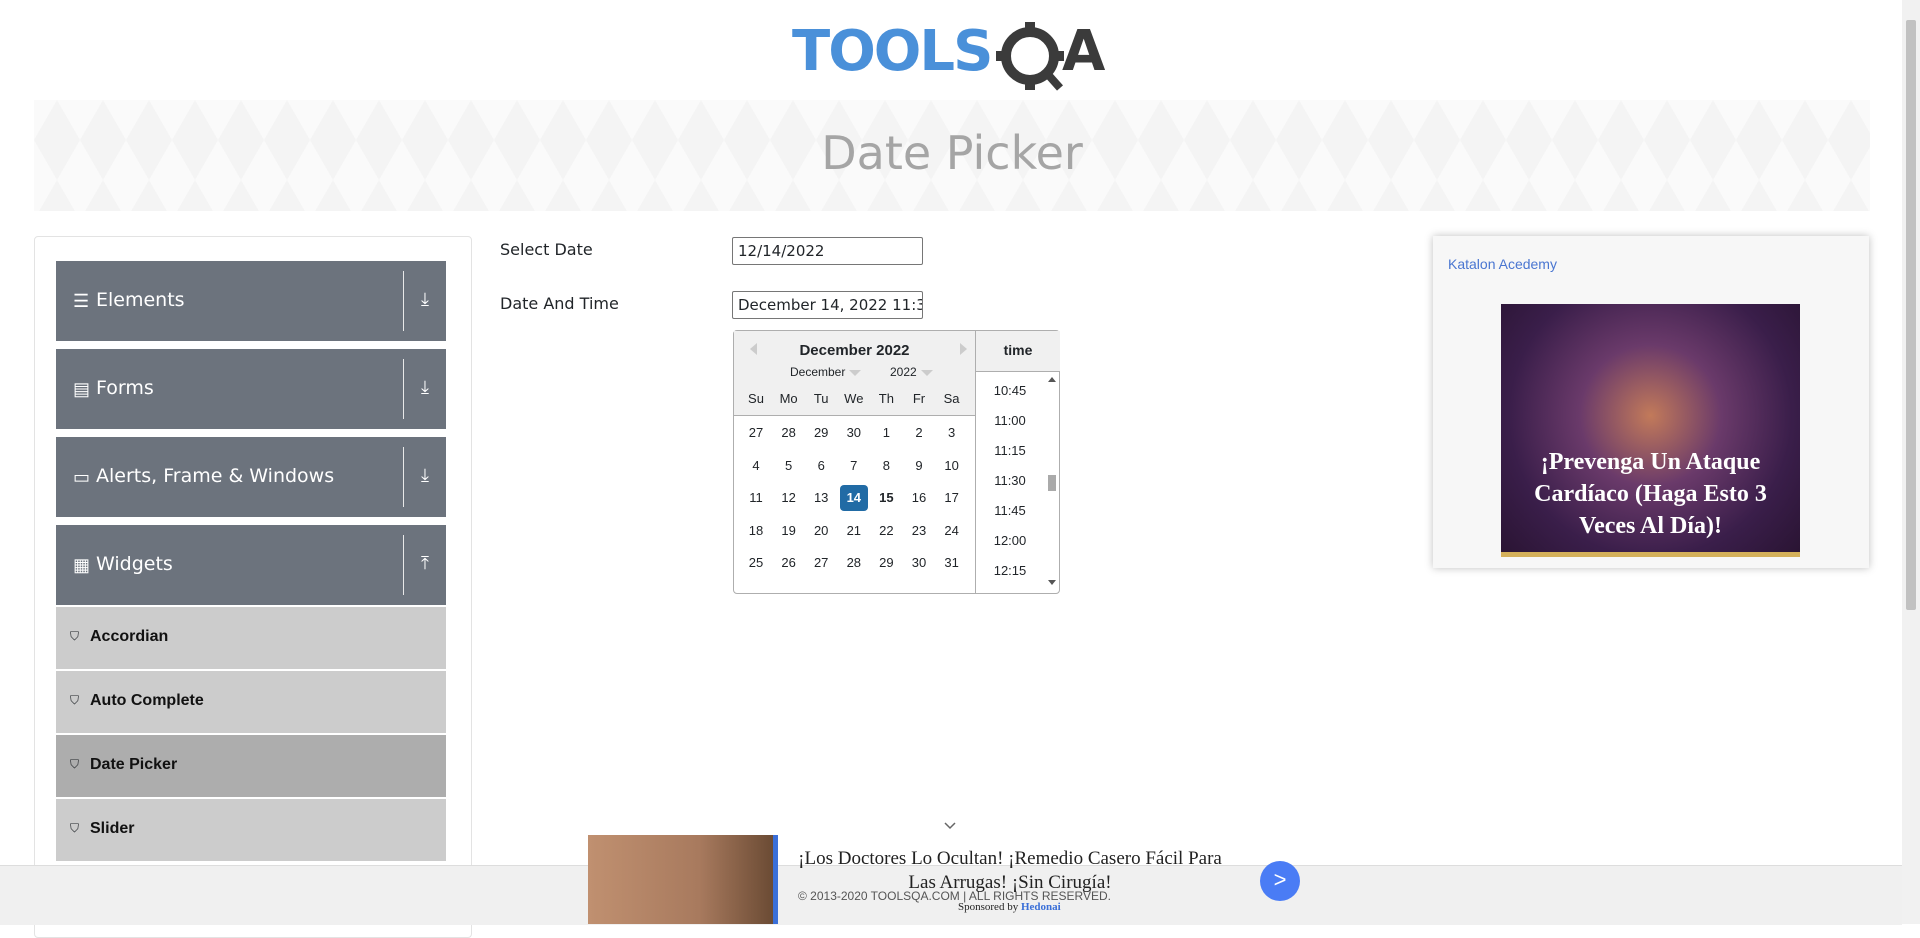  What do you see at coordinates (1502, 264) in the screenshot?
I see `ad-alt-text: Katalon Acedemy` at bounding box center [1502, 264].